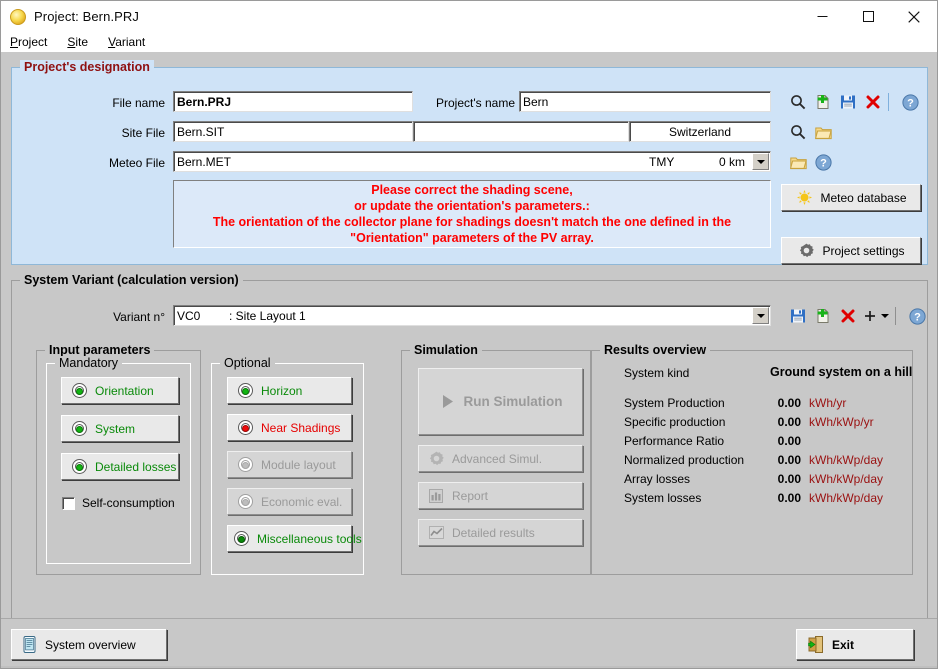  What do you see at coordinates (841, 372) in the screenshot?
I see `system-kind-value: Ground system on a hill` at bounding box center [841, 372].